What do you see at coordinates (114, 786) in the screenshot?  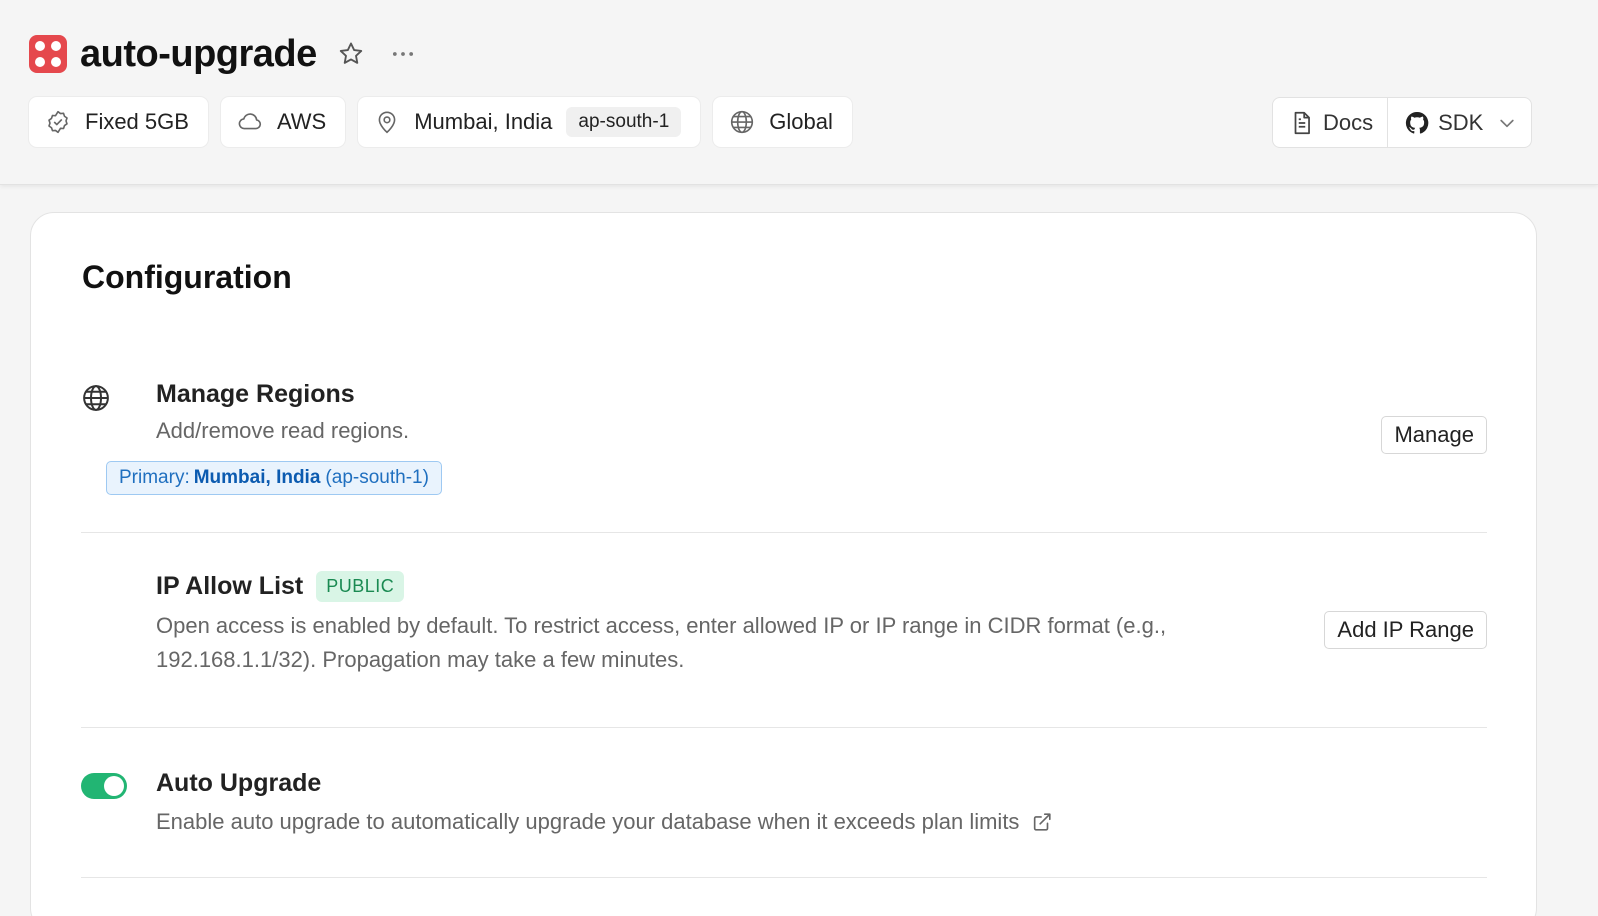 I see `toggle-knob` at bounding box center [114, 786].